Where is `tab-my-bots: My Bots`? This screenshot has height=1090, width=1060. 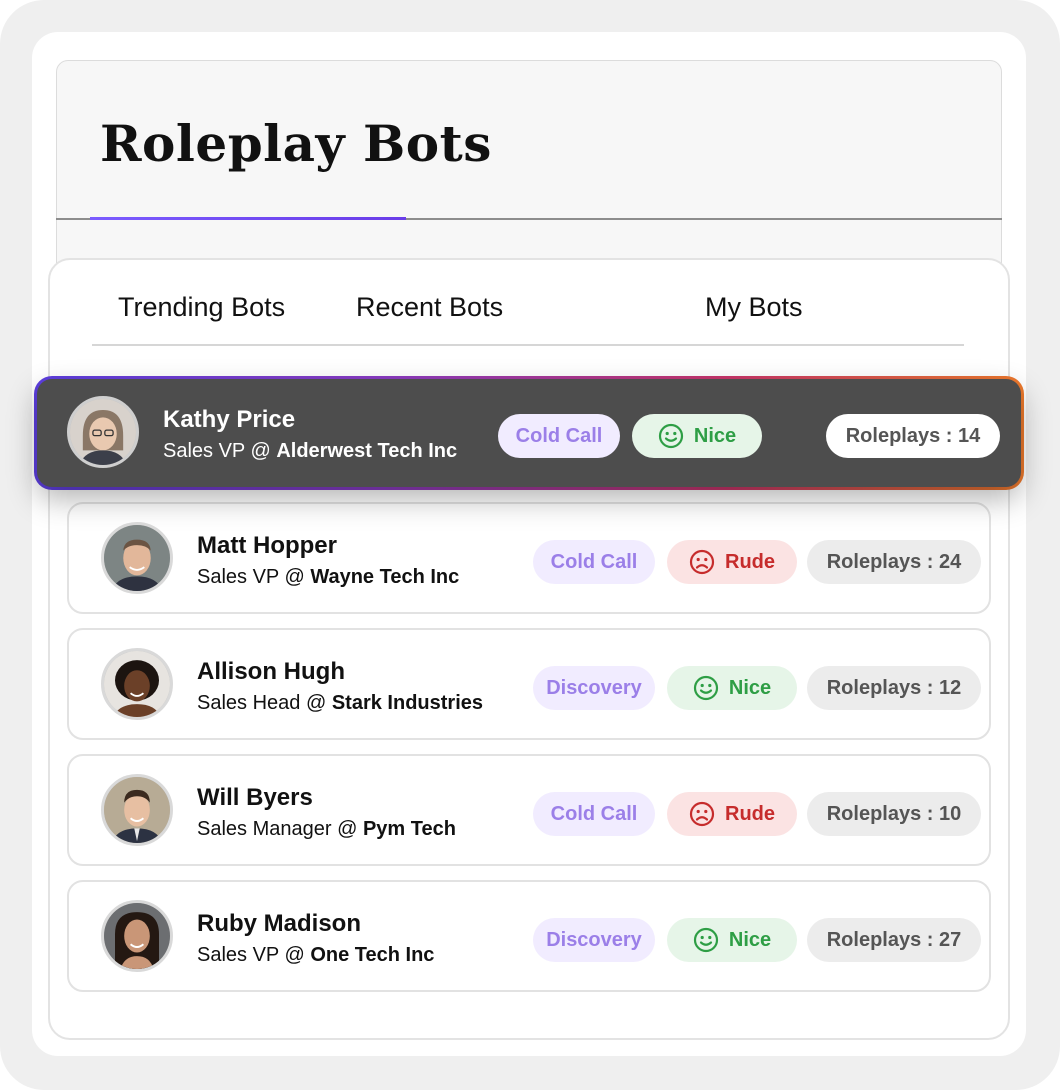 tab-my-bots: My Bots is located at coordinates (754, 307).